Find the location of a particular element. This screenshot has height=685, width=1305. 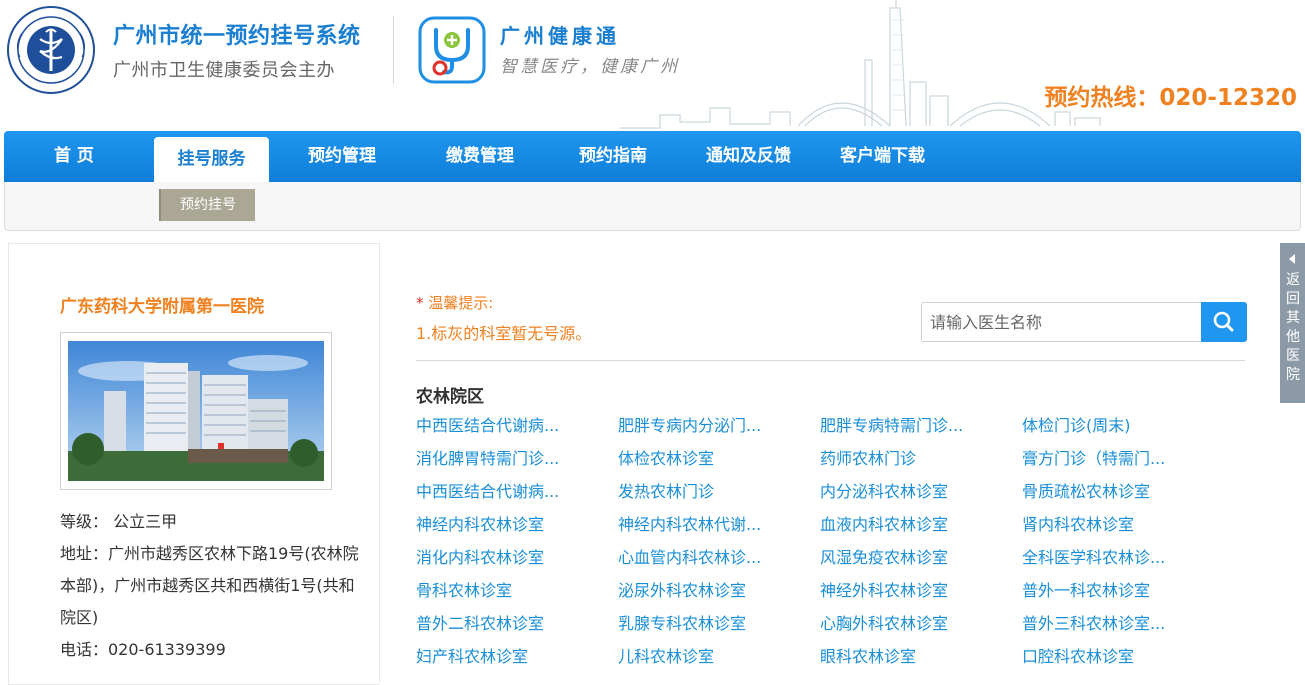

nav-item-home: 首 页 is located at coordinates (74, 156).